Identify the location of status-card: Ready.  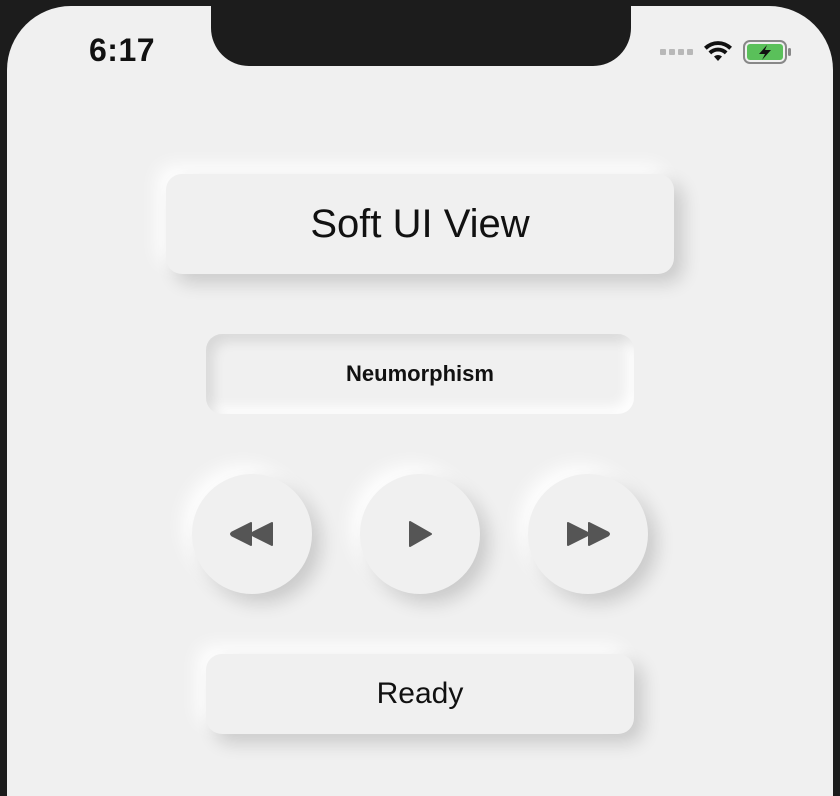
(420, 694).